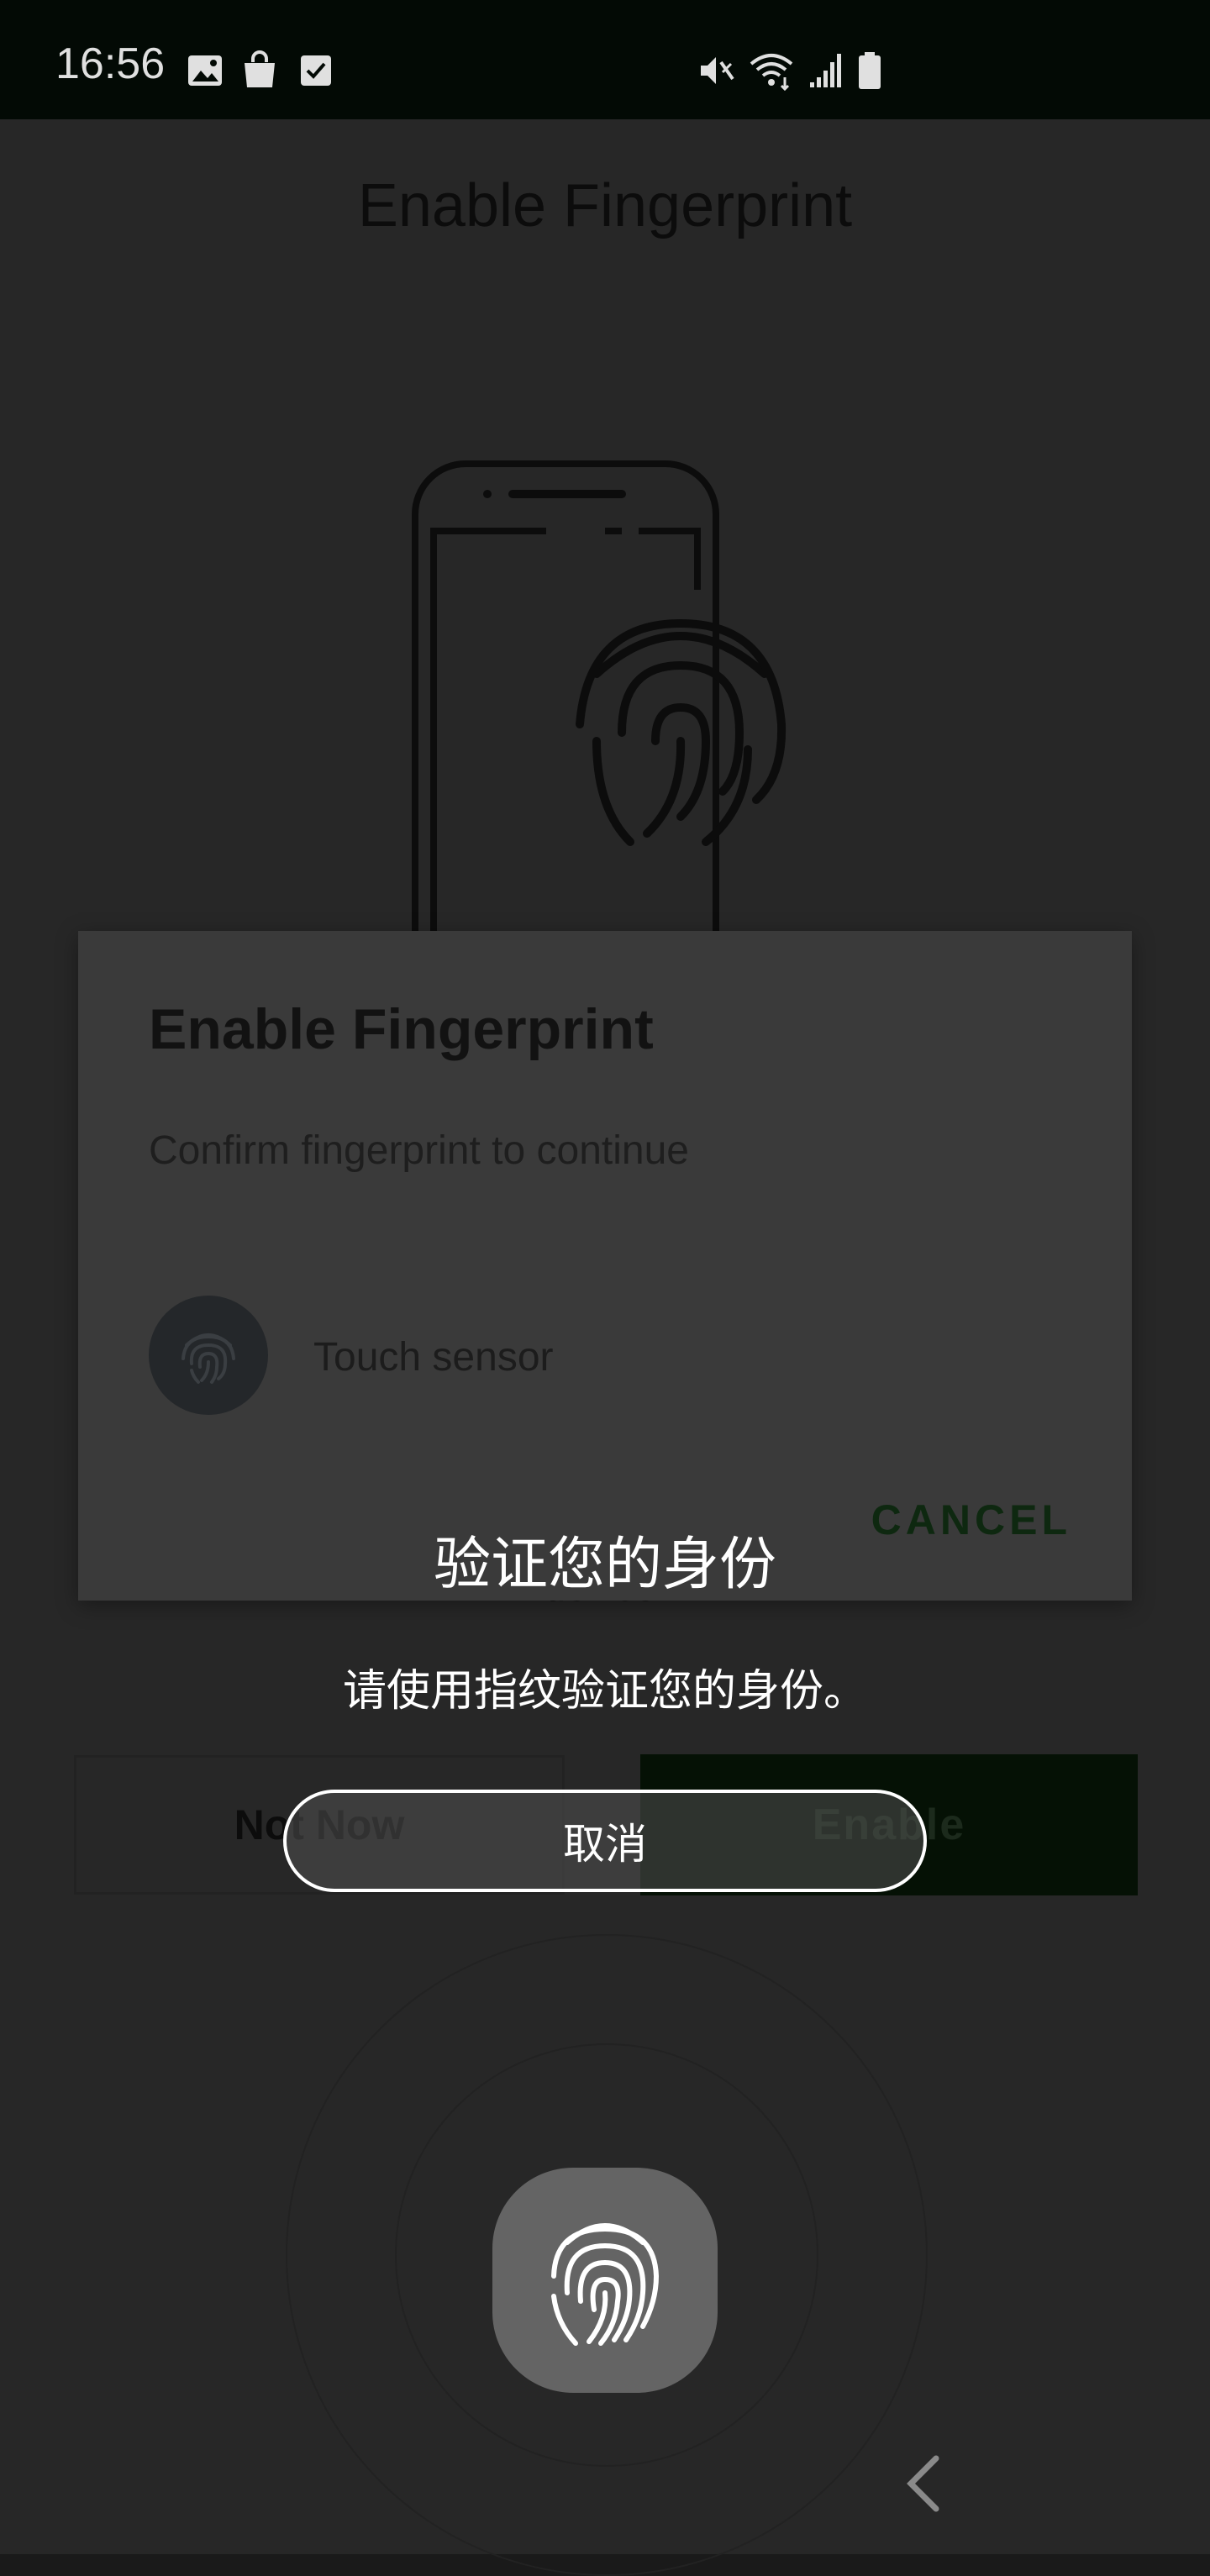 The width and height of the screenshot is (1210, 2576). Describe the element at coordinates (316, 70) in the screenshot. I see `checkbox-icon` at that location.